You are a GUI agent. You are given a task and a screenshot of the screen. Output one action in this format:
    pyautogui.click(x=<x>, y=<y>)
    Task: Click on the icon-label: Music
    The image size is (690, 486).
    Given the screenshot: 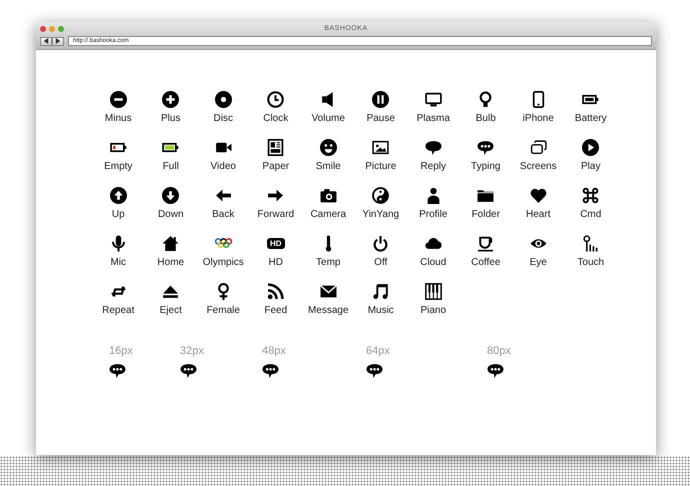 What is the action you would take?
    pyautogui.click(x=381, y=311)
    